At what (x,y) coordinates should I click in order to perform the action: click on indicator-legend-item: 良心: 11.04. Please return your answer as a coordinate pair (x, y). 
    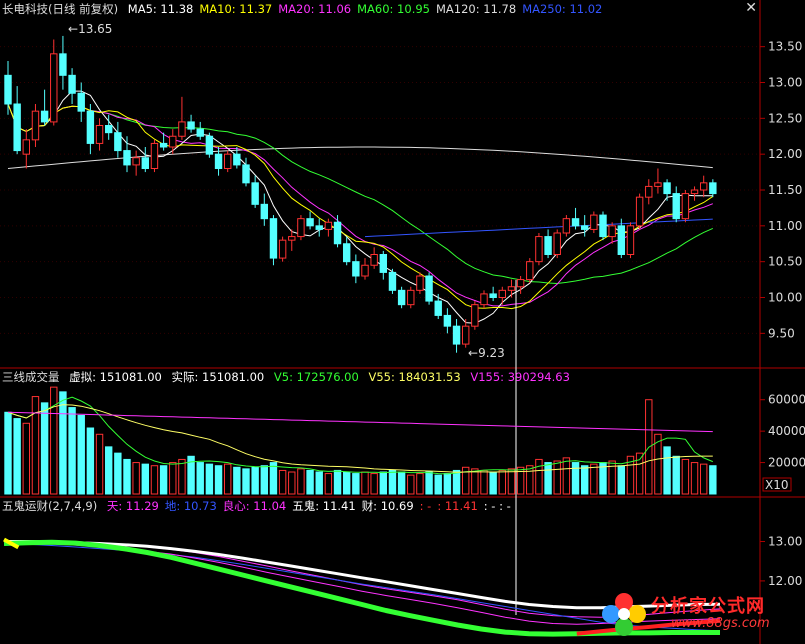
    Looking at the image, I should click on (254, 506).